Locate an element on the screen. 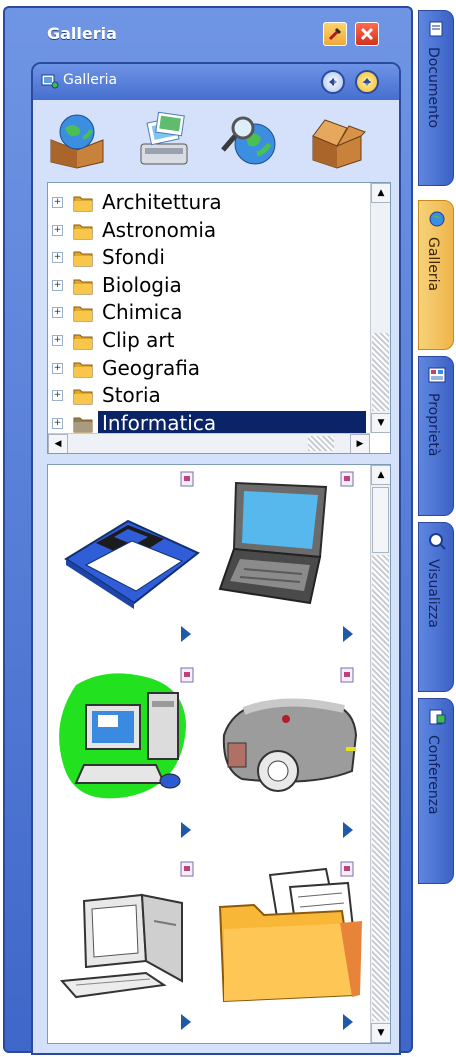  pc-tower-thumbnail is located at coordinates (131, 952).